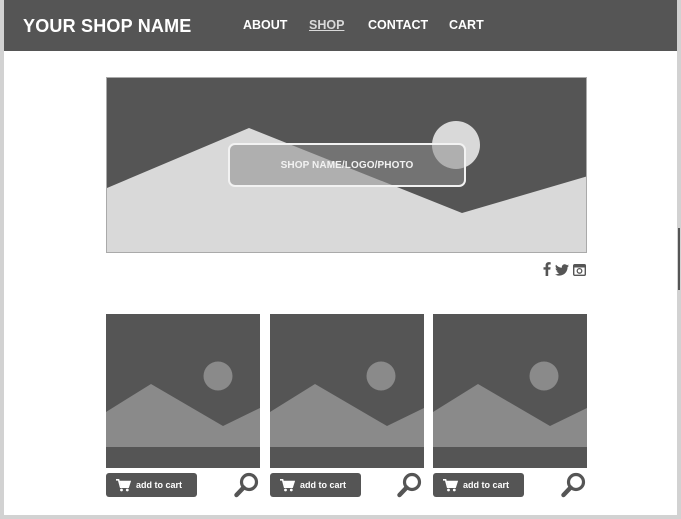 The height and width of the screenshot is (519, 681). What do you see at coordinates (679, 259) in the screenshot?
I see `scrollbar-thumb` at bounding box center [679, 259].